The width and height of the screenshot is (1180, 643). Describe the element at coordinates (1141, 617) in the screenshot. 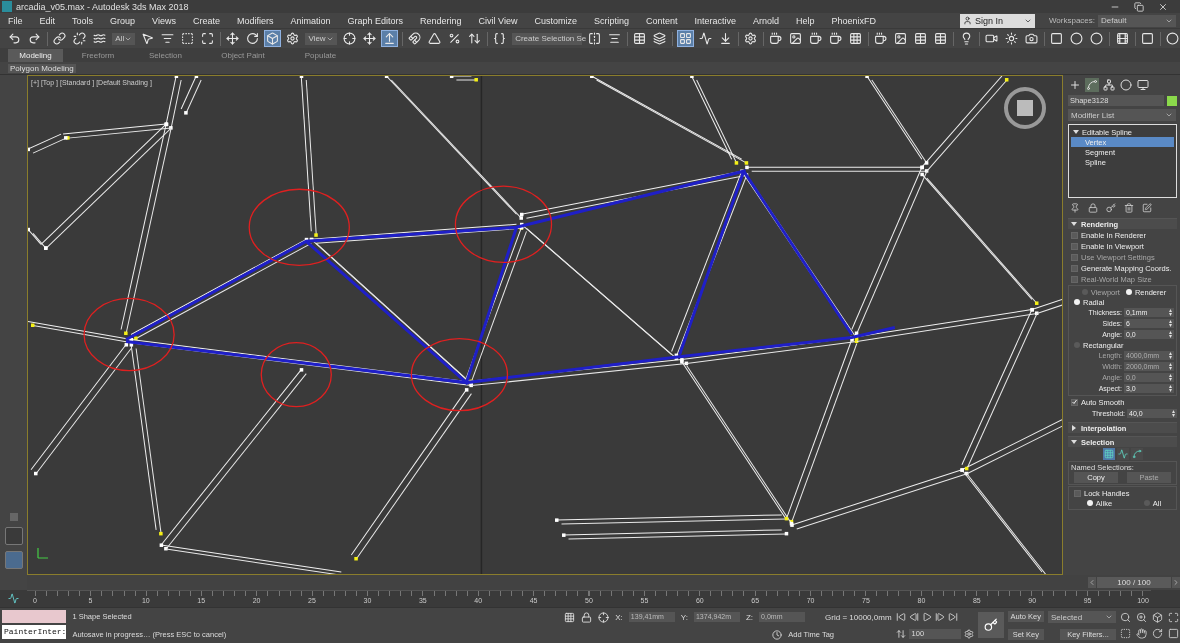

I see `zoom-all-icon` at that location.